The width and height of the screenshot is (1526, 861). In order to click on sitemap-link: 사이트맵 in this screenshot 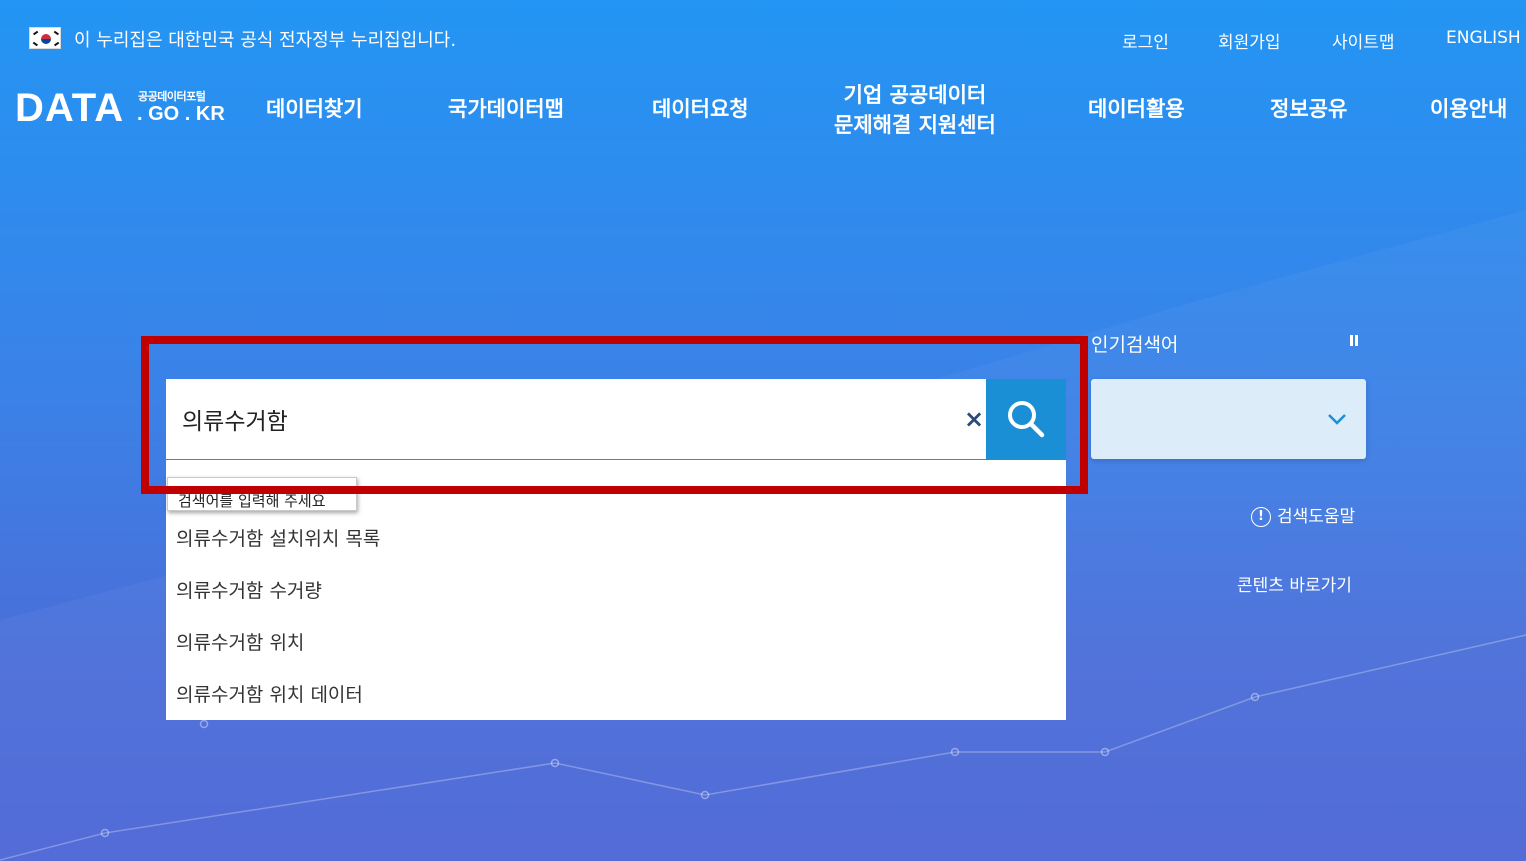, I will do `click(1363, 40)`.